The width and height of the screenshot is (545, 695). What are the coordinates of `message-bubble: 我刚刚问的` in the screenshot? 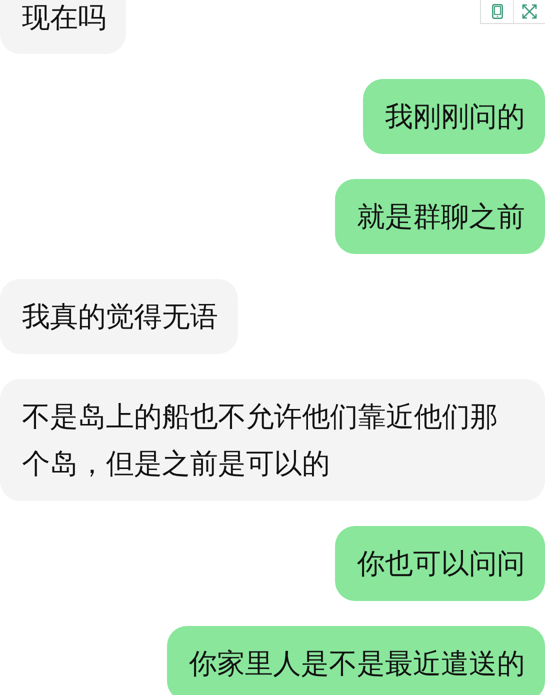 It's located at (454, 116).